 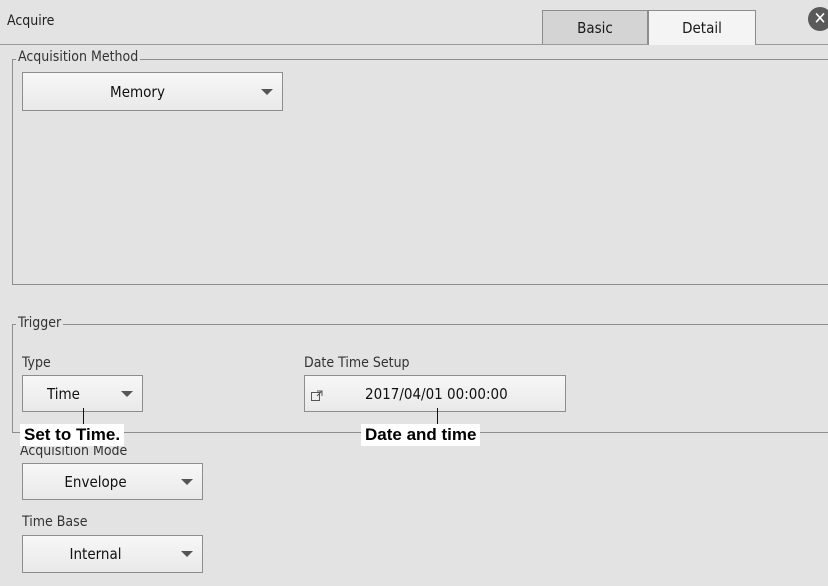 What do you see at coordinates (357, 363) in the screenshot?
I see `date-time-setup-label: Date Time Setup` at bounding box center [357, 363].